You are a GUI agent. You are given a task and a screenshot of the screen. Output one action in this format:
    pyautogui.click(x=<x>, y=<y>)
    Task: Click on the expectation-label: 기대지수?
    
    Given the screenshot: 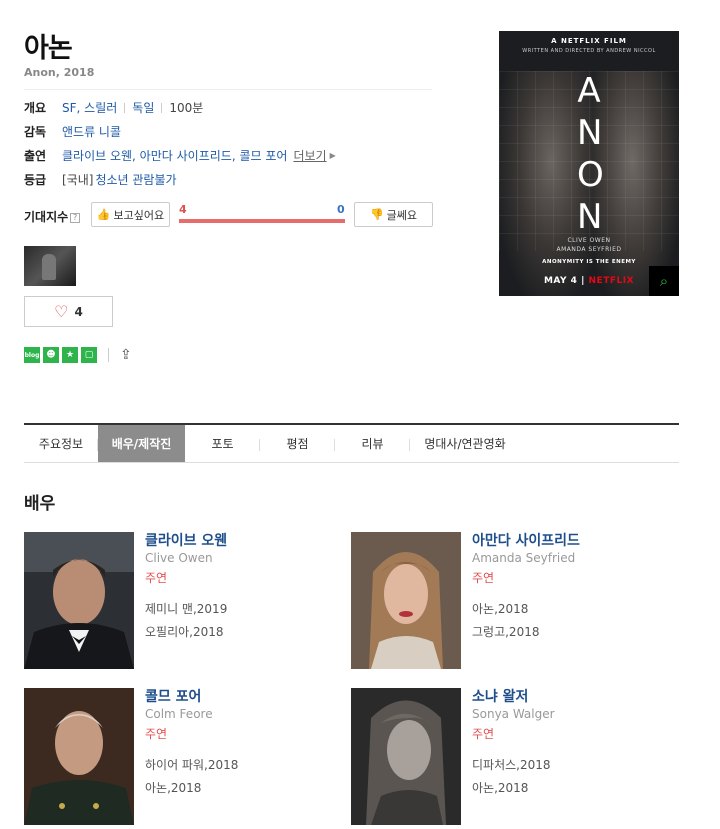 What is the action you would take?
    pyautogui.click(x=52, y=216)
    